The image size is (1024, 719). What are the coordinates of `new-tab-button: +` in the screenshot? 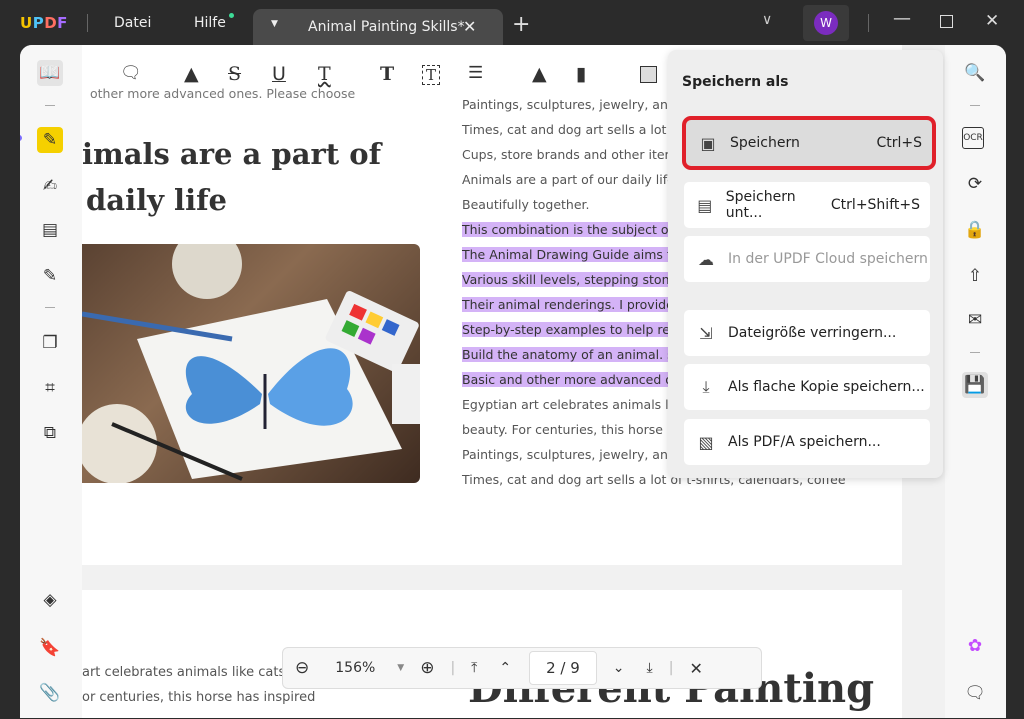 It's located at (521, 24).